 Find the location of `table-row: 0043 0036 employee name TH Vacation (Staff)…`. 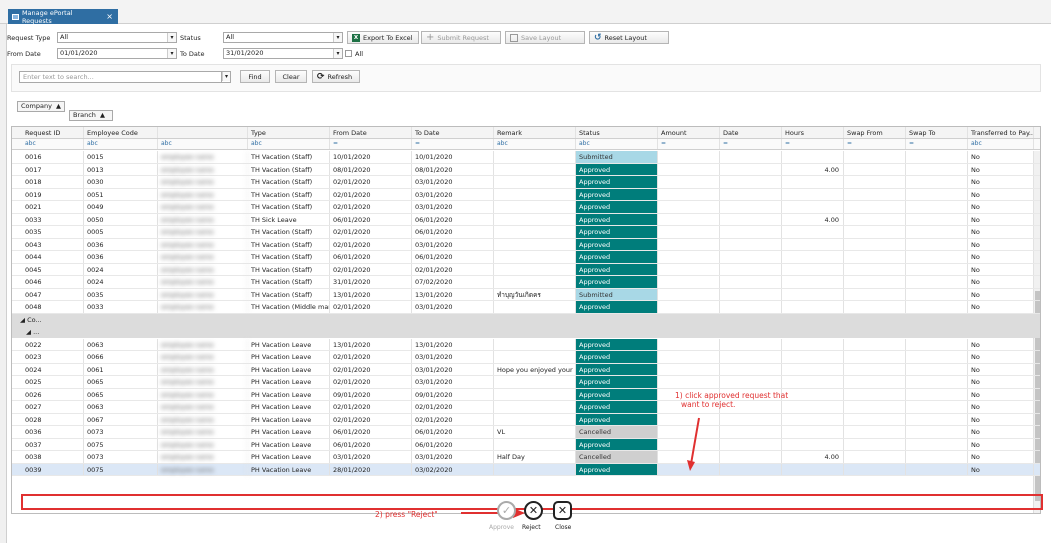

table-row: 0043 0036 employee name TH Vacation (Staff)… is located at coordinates (526, 244).